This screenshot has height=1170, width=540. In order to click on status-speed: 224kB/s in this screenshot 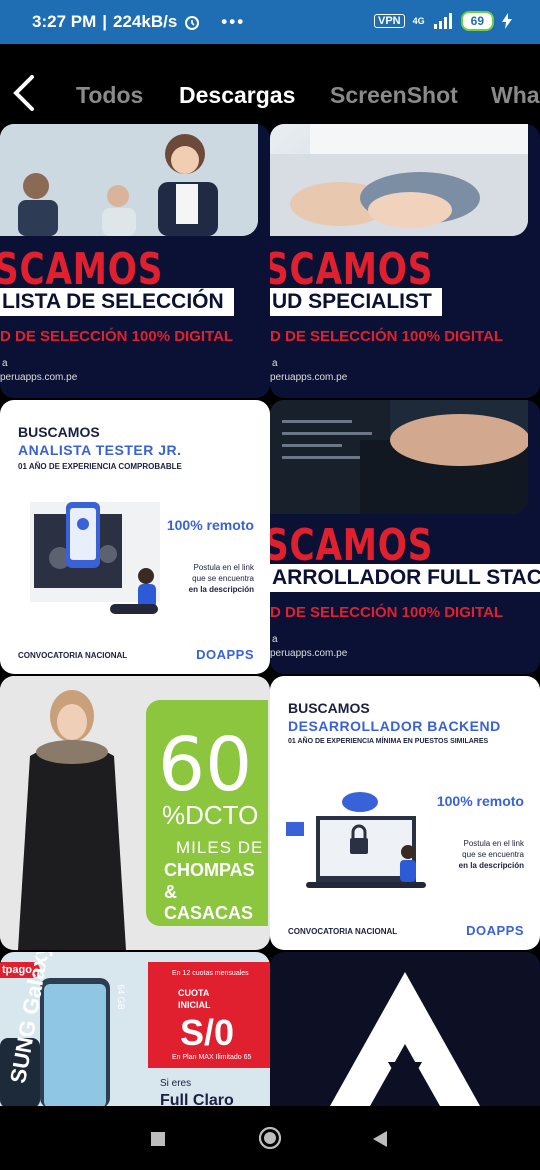, I will do `click(145, 21)`.